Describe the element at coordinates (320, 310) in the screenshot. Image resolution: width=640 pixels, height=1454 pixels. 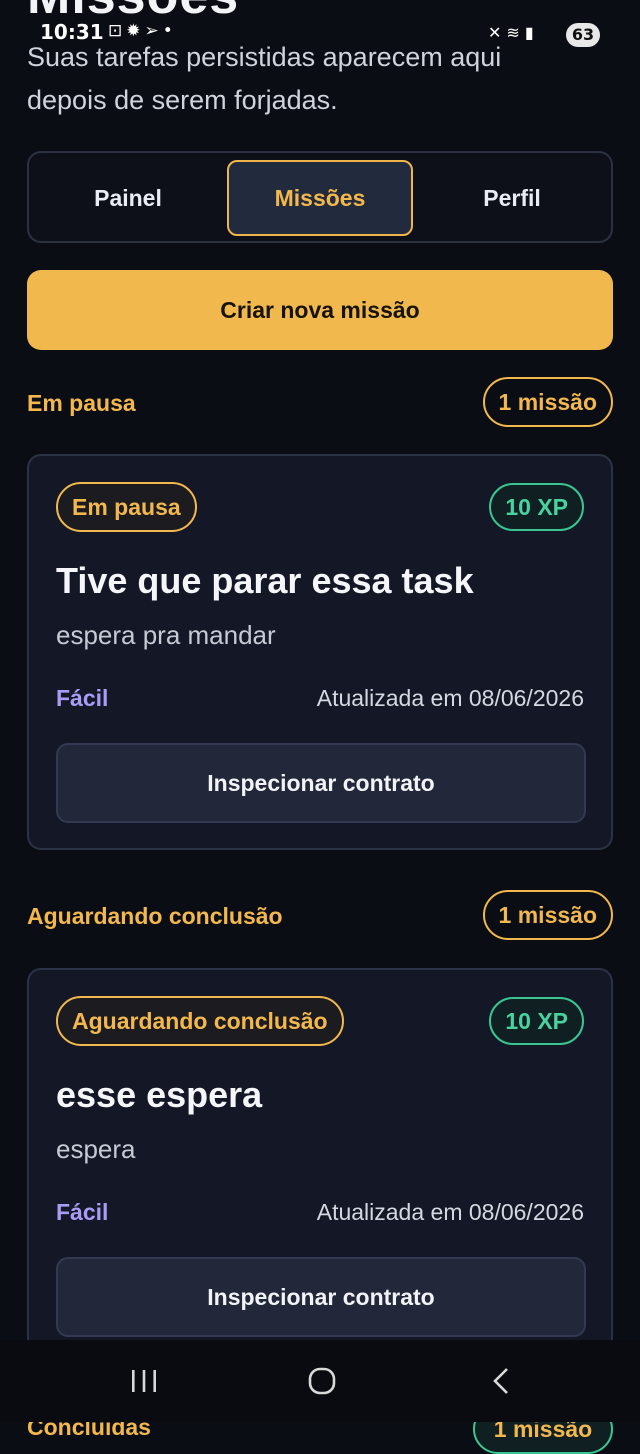
I see `create-mission-button: Criar nova missão` at that location.